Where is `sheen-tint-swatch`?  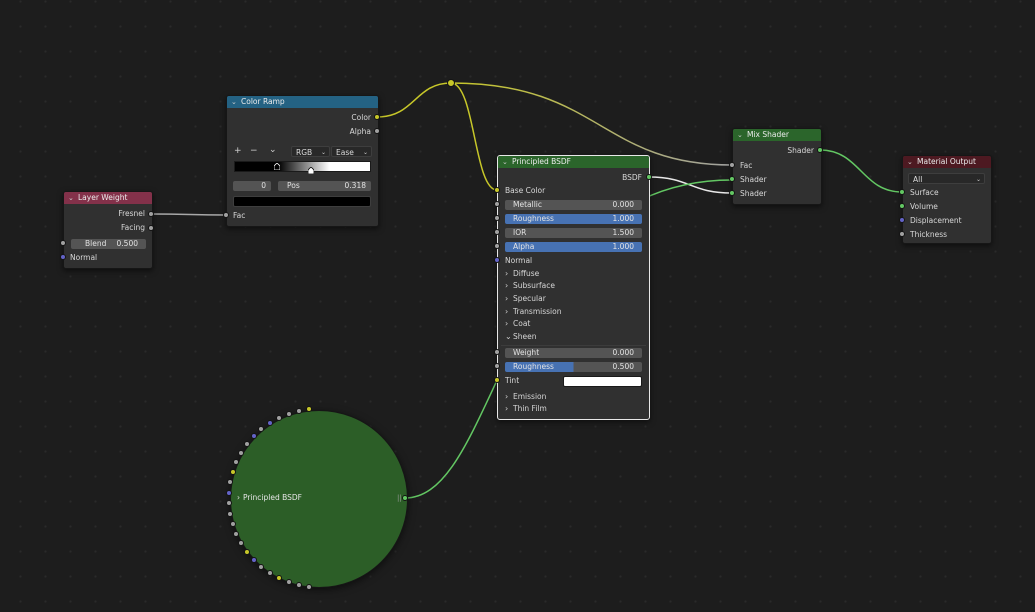
sheen-tint-swatch is located at coordinates (602, 381).